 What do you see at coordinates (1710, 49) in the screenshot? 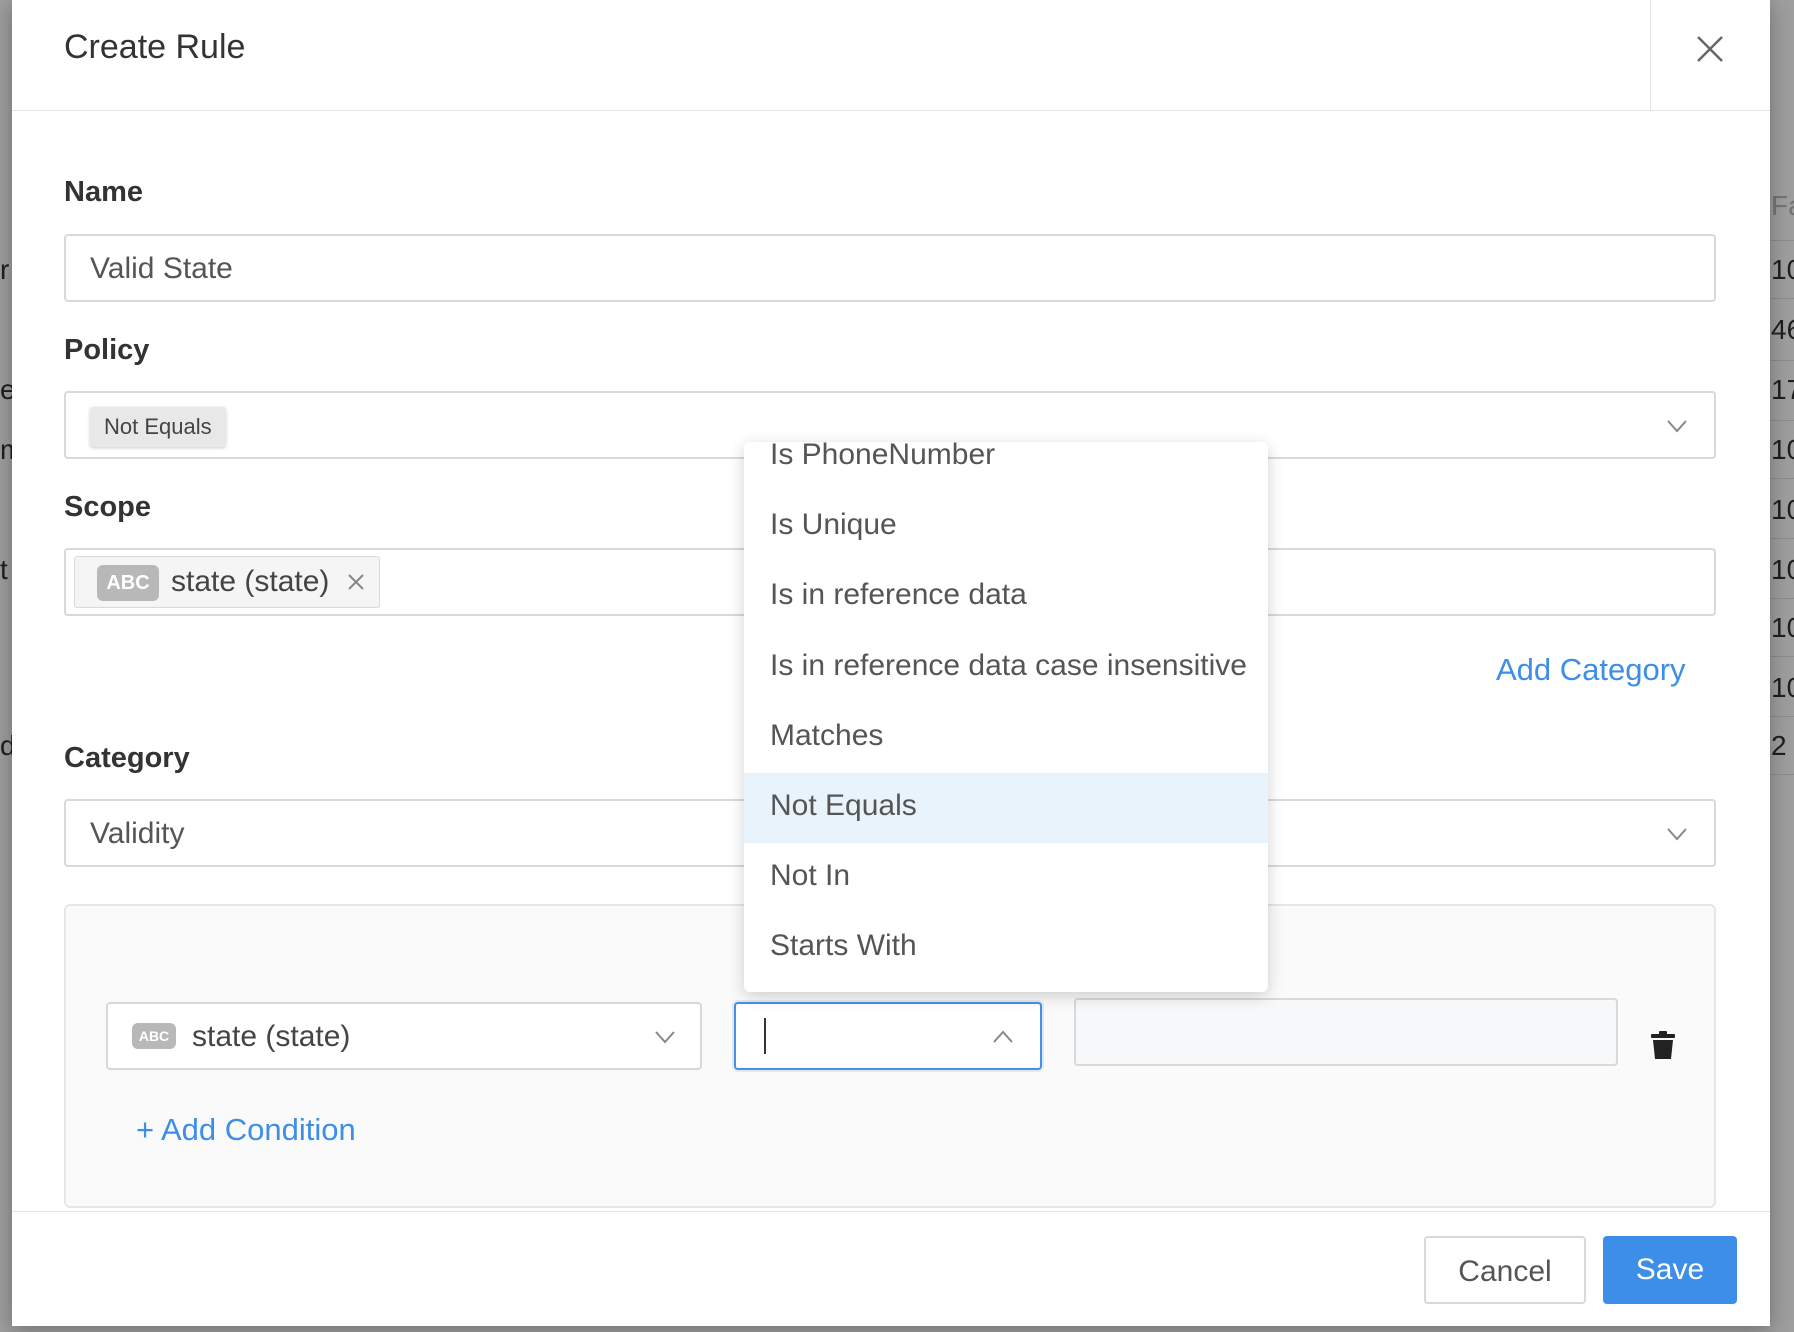
I see `close-icon` at bounding box center [1710, 49].